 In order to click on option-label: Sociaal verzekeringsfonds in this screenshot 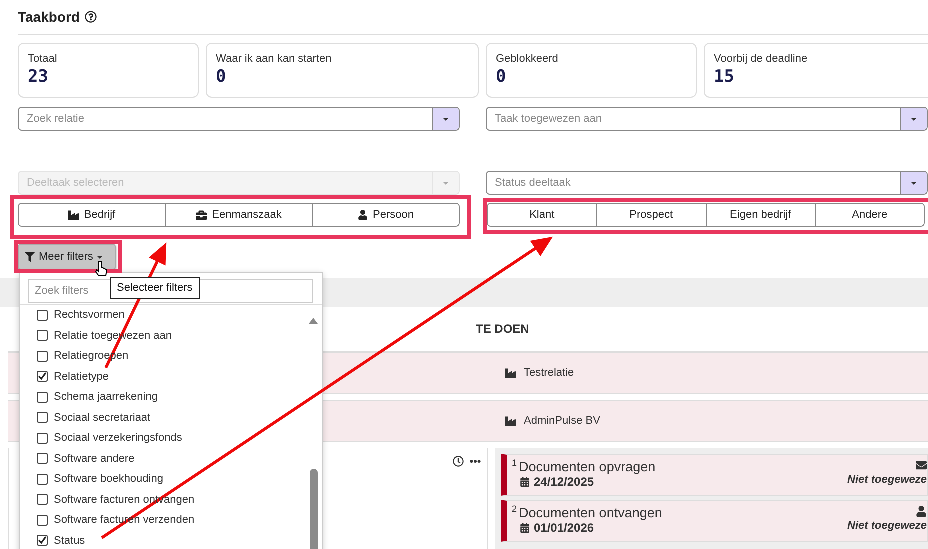, I will do `click(118, 438)`.